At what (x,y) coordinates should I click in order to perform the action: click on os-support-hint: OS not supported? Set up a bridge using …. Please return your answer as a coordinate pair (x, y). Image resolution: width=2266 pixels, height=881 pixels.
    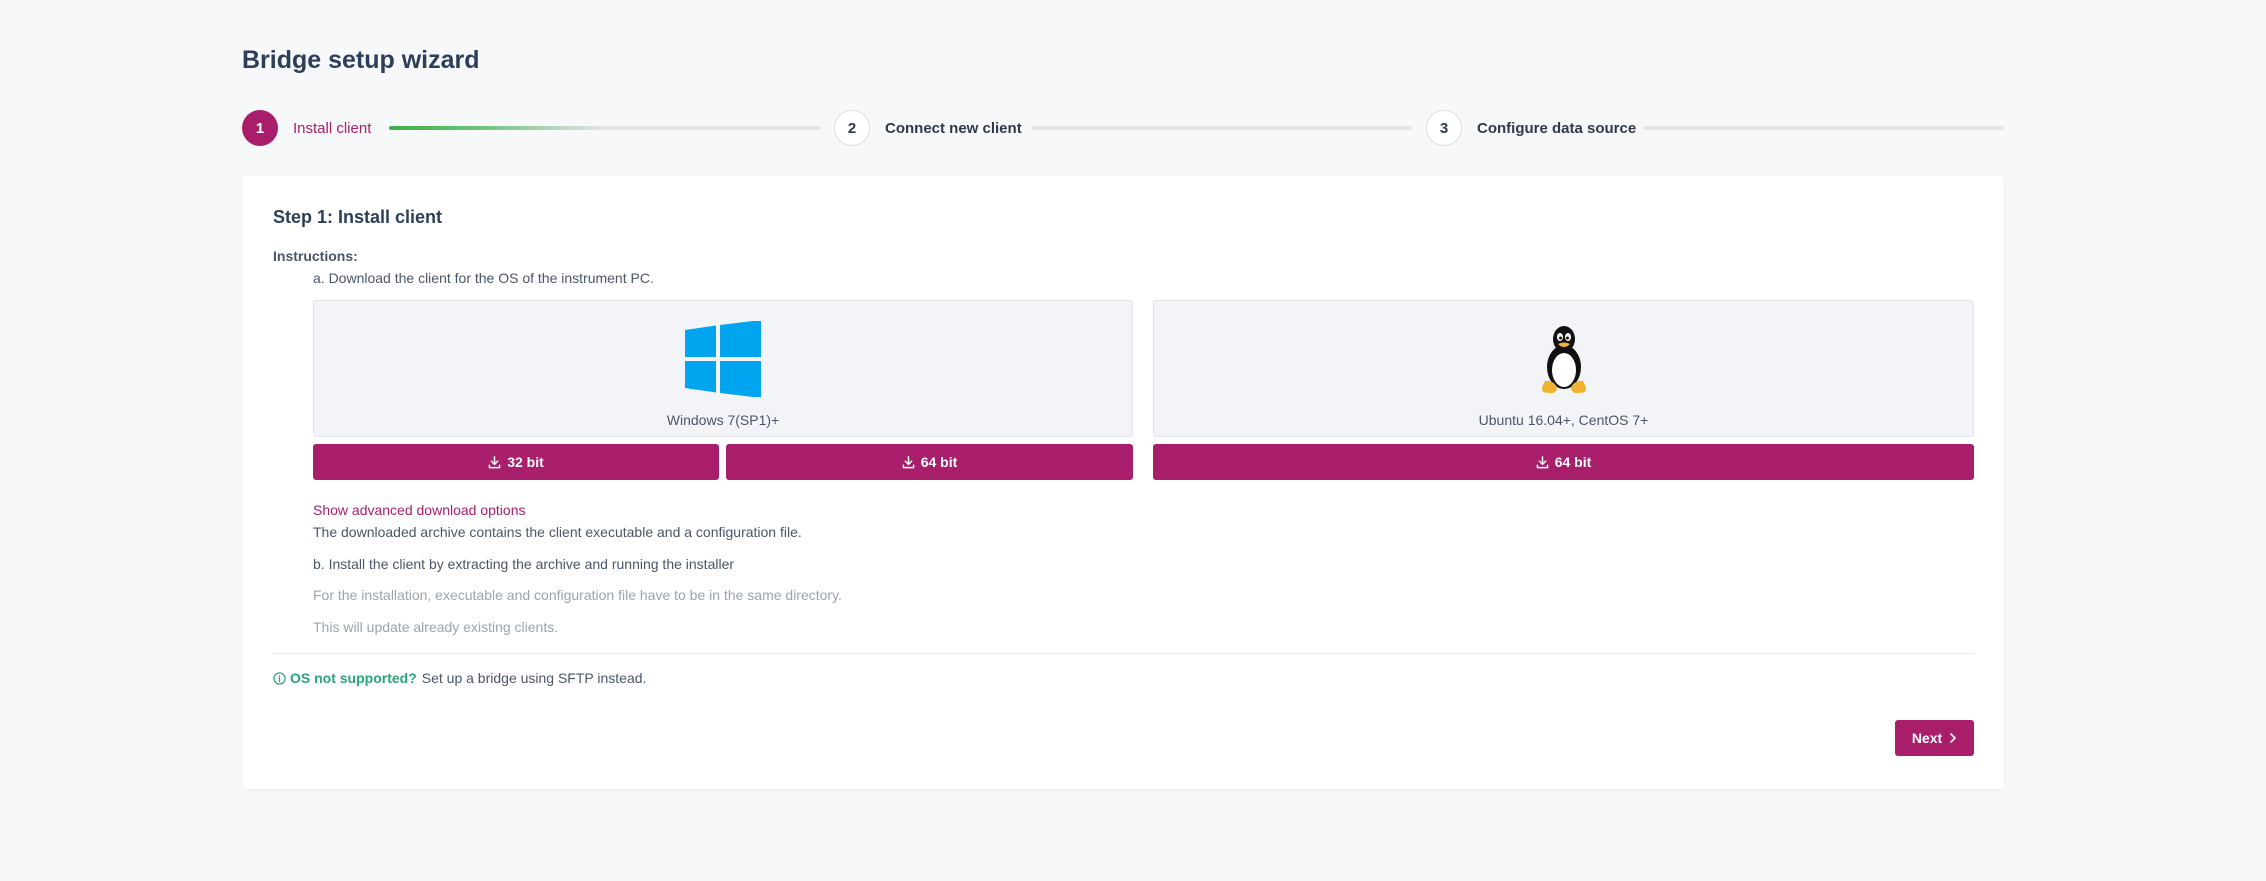
    Looking at the image, I should click on (459, 678).